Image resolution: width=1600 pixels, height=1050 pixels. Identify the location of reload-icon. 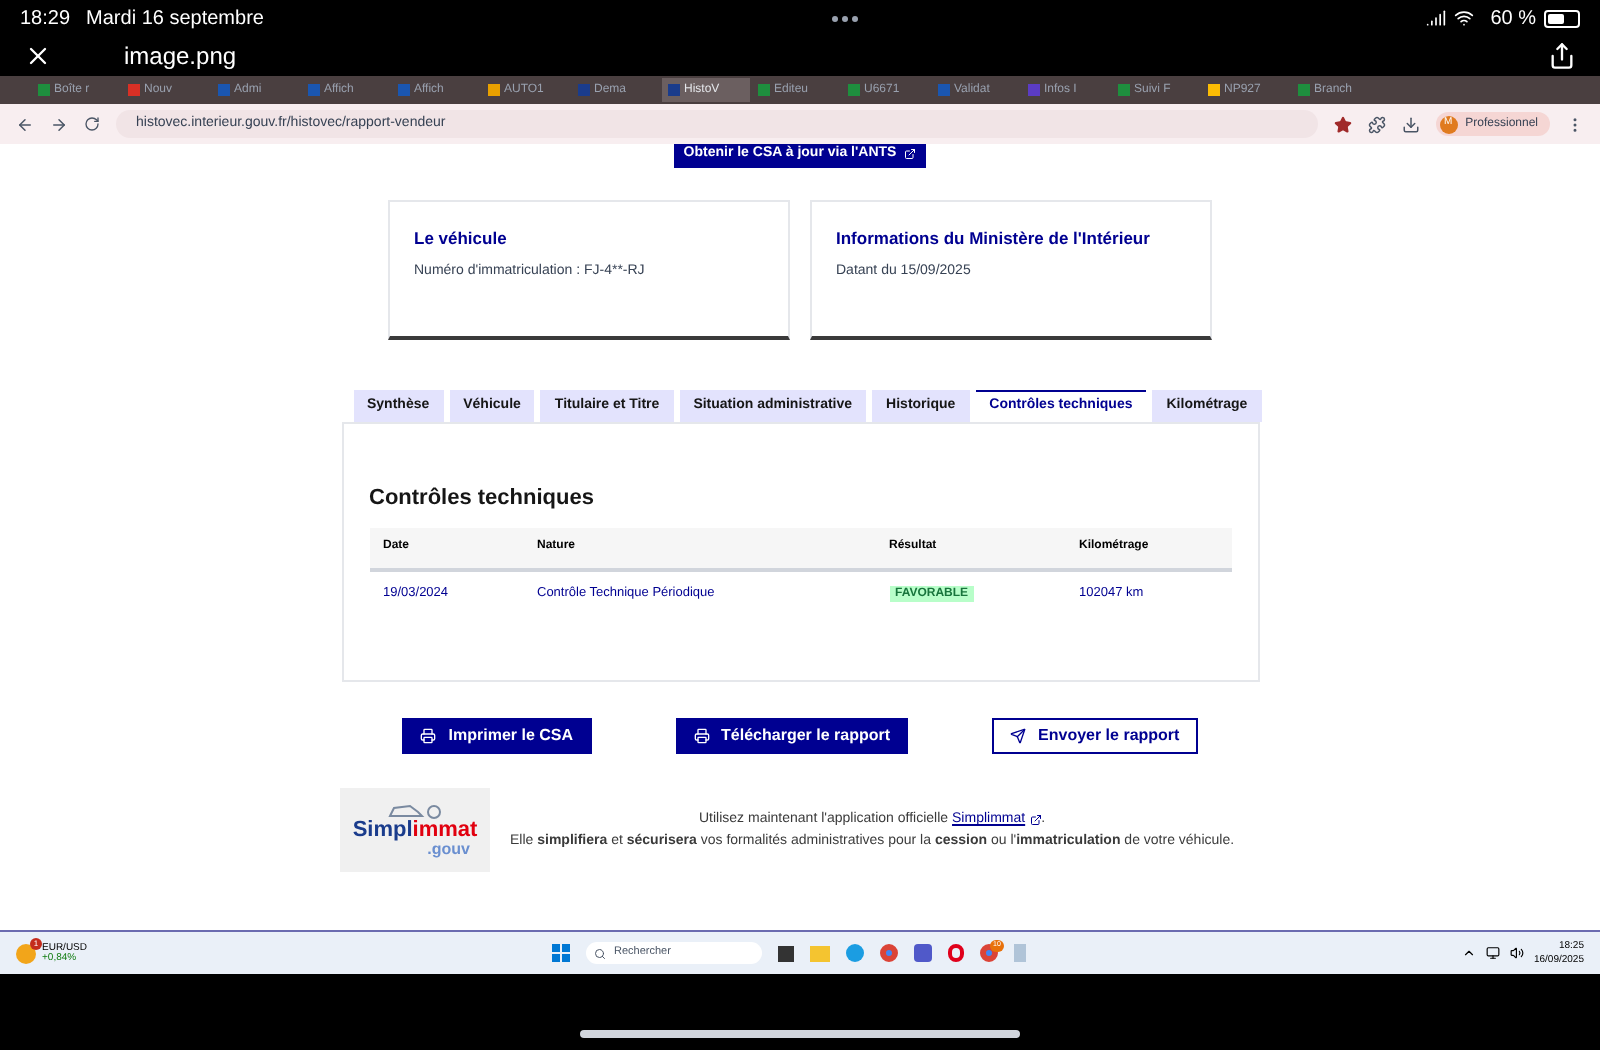
(92, 124).